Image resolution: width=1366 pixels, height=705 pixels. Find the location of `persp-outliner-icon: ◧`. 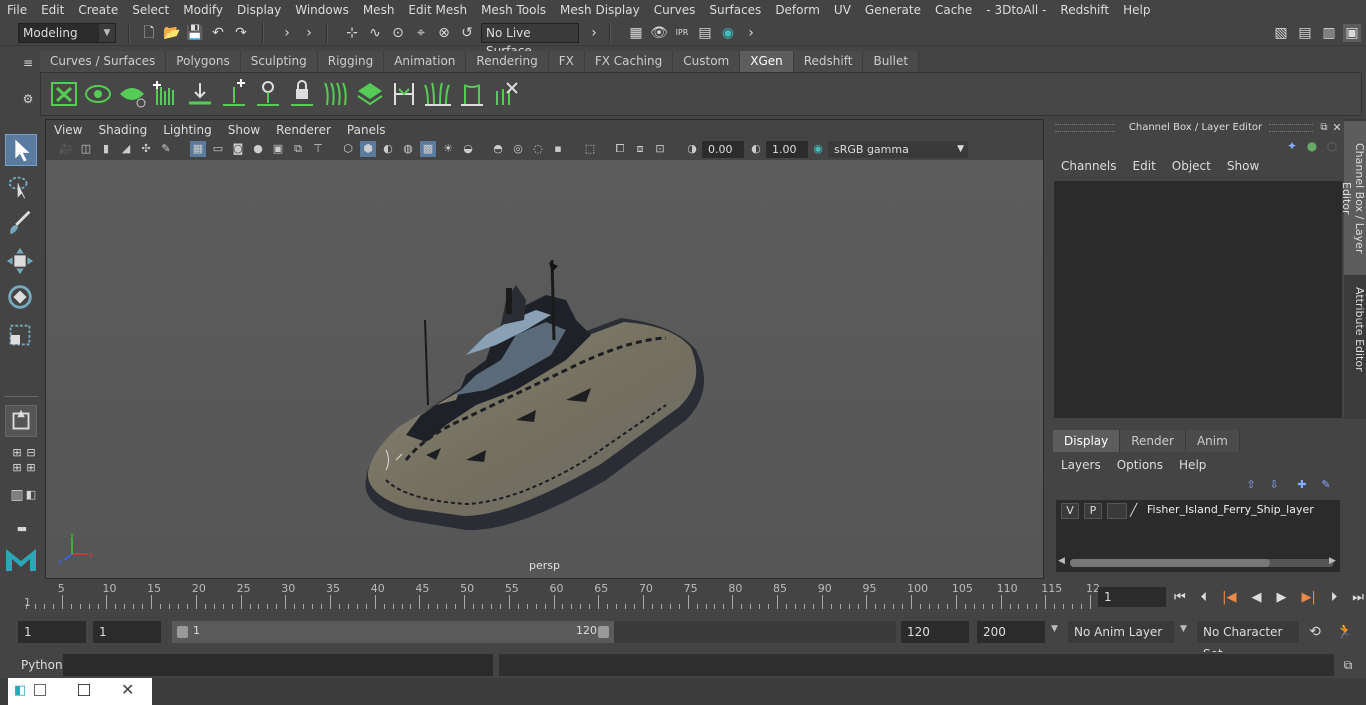

persp-outliner-icon: ◧ is located at coordinates (31, 495).